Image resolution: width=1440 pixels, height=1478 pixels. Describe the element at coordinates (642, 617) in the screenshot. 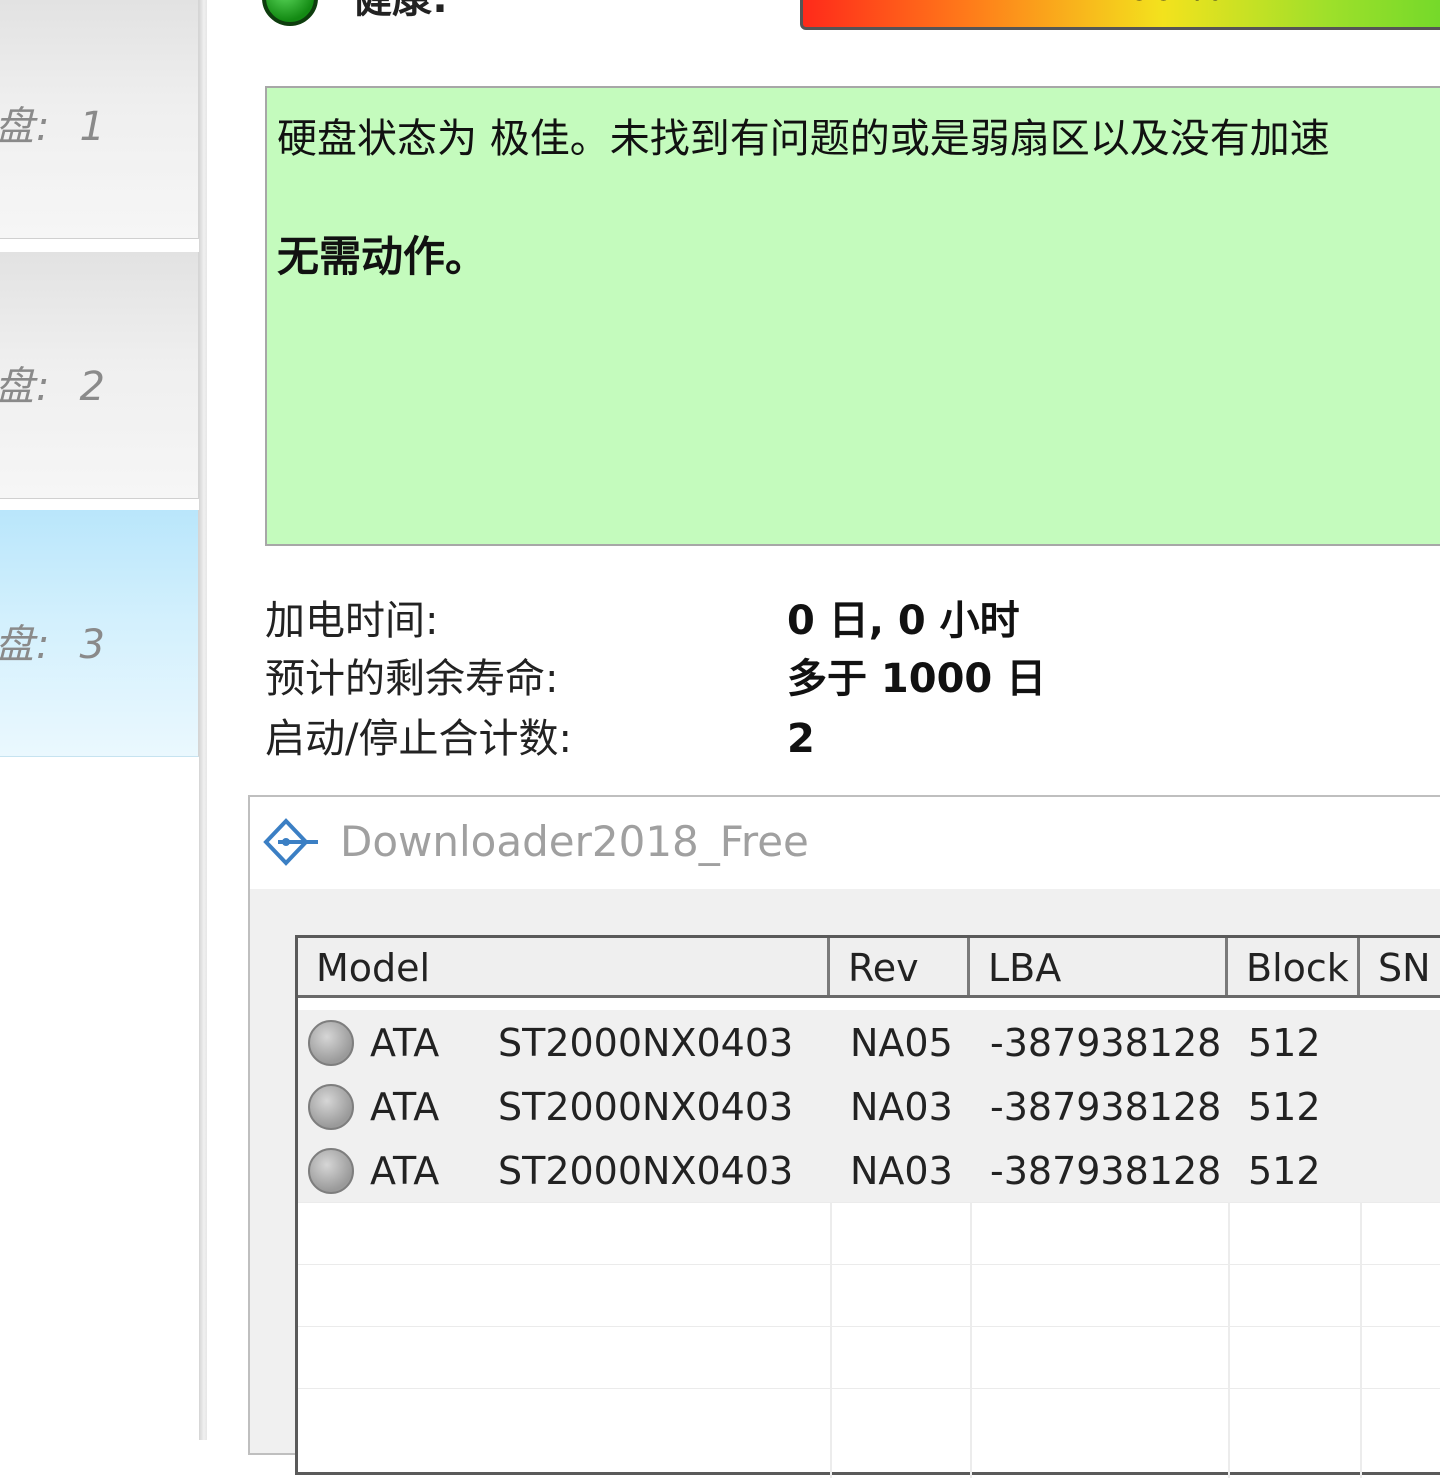

I see `power-on-row: 加电时间: 0 日, 0 小时` at that location.